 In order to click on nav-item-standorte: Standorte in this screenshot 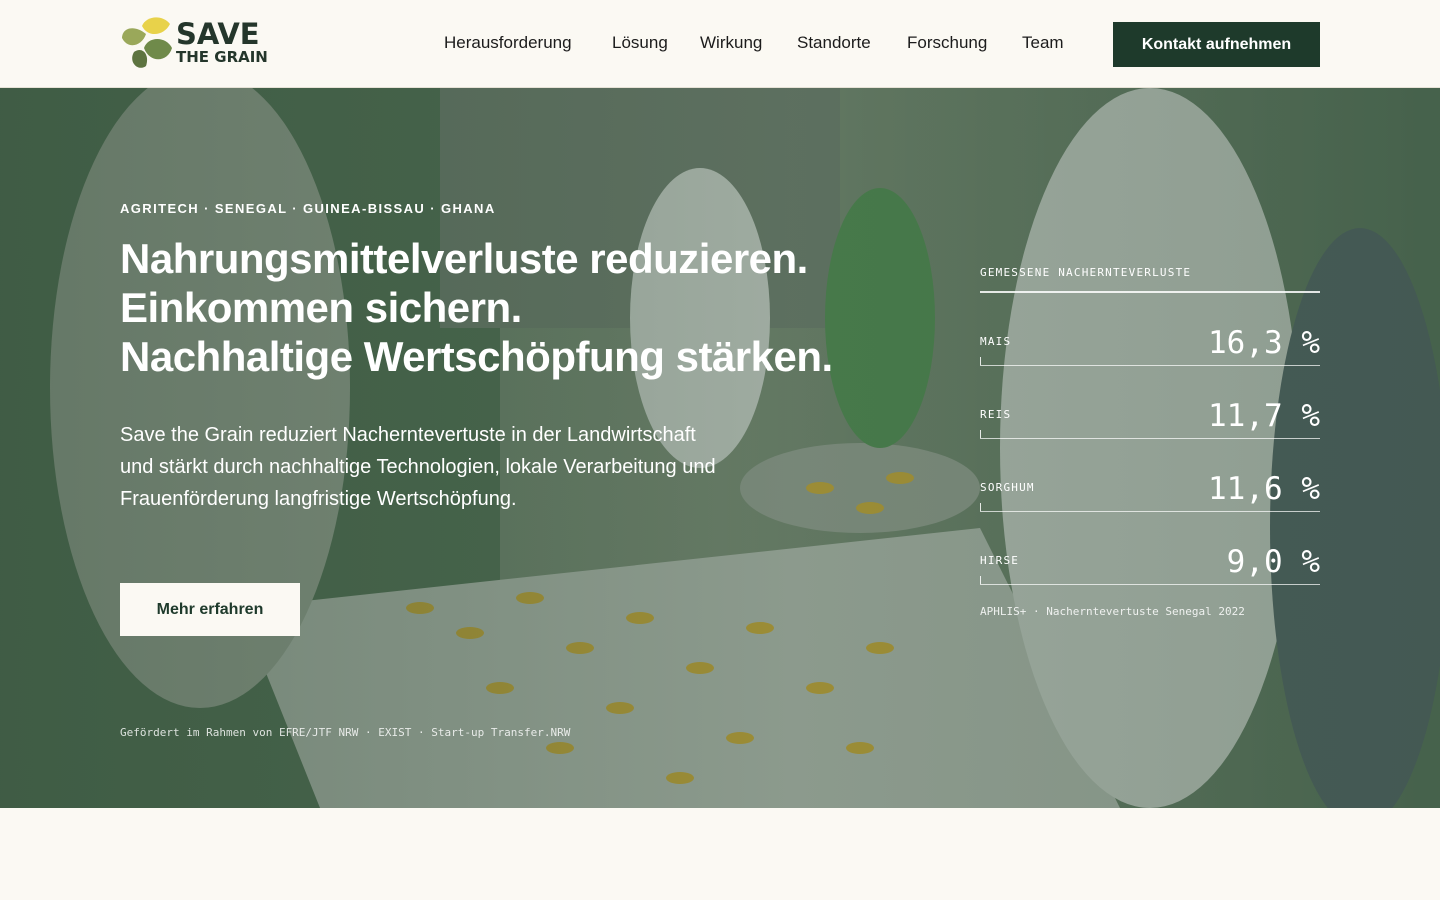, I will do `click(834, 43)`.